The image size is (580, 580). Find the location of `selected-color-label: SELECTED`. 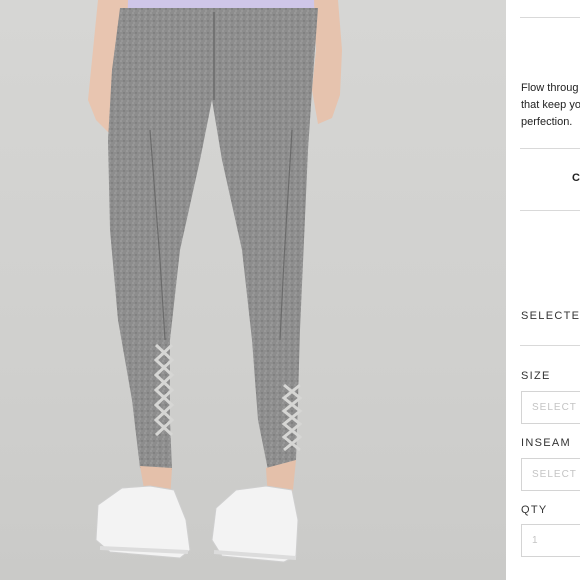

selected-color-label: SELECTED is located at coordinates (550, 316).